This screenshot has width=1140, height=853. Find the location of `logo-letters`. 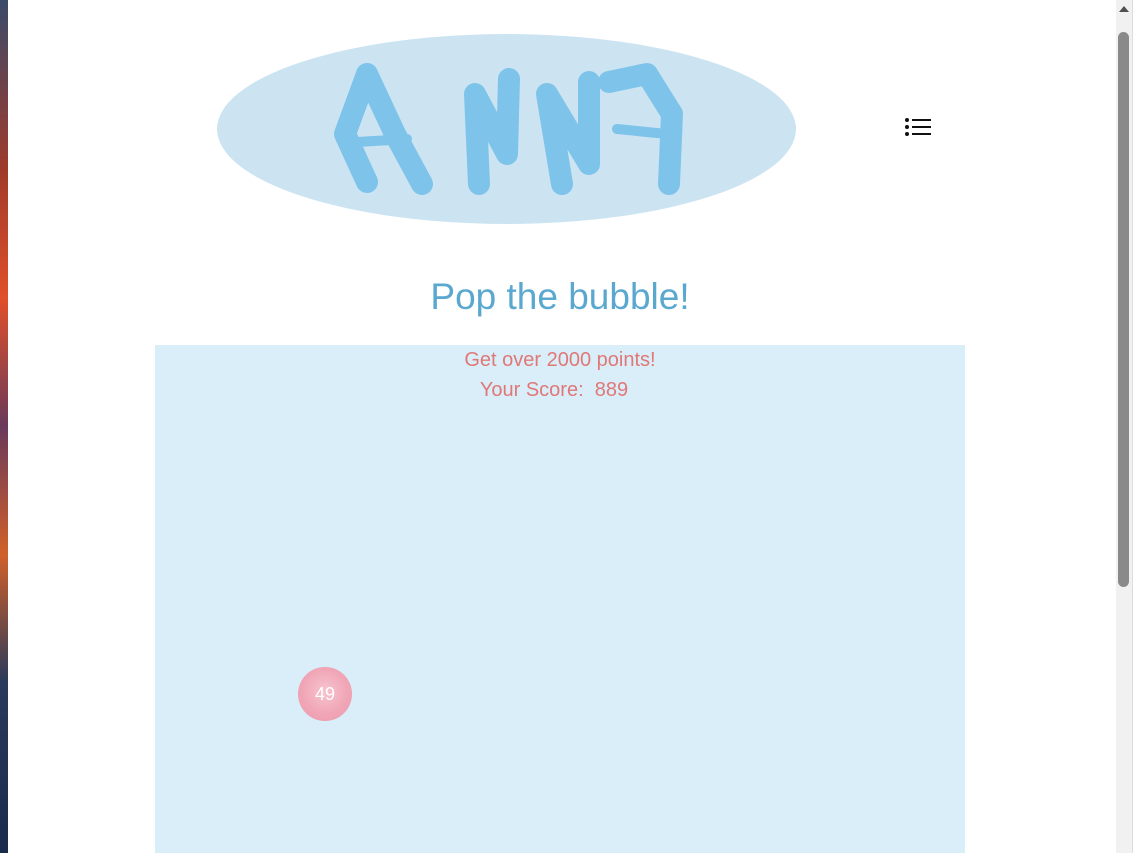

logo-letters is located at coordinates (508, 129).